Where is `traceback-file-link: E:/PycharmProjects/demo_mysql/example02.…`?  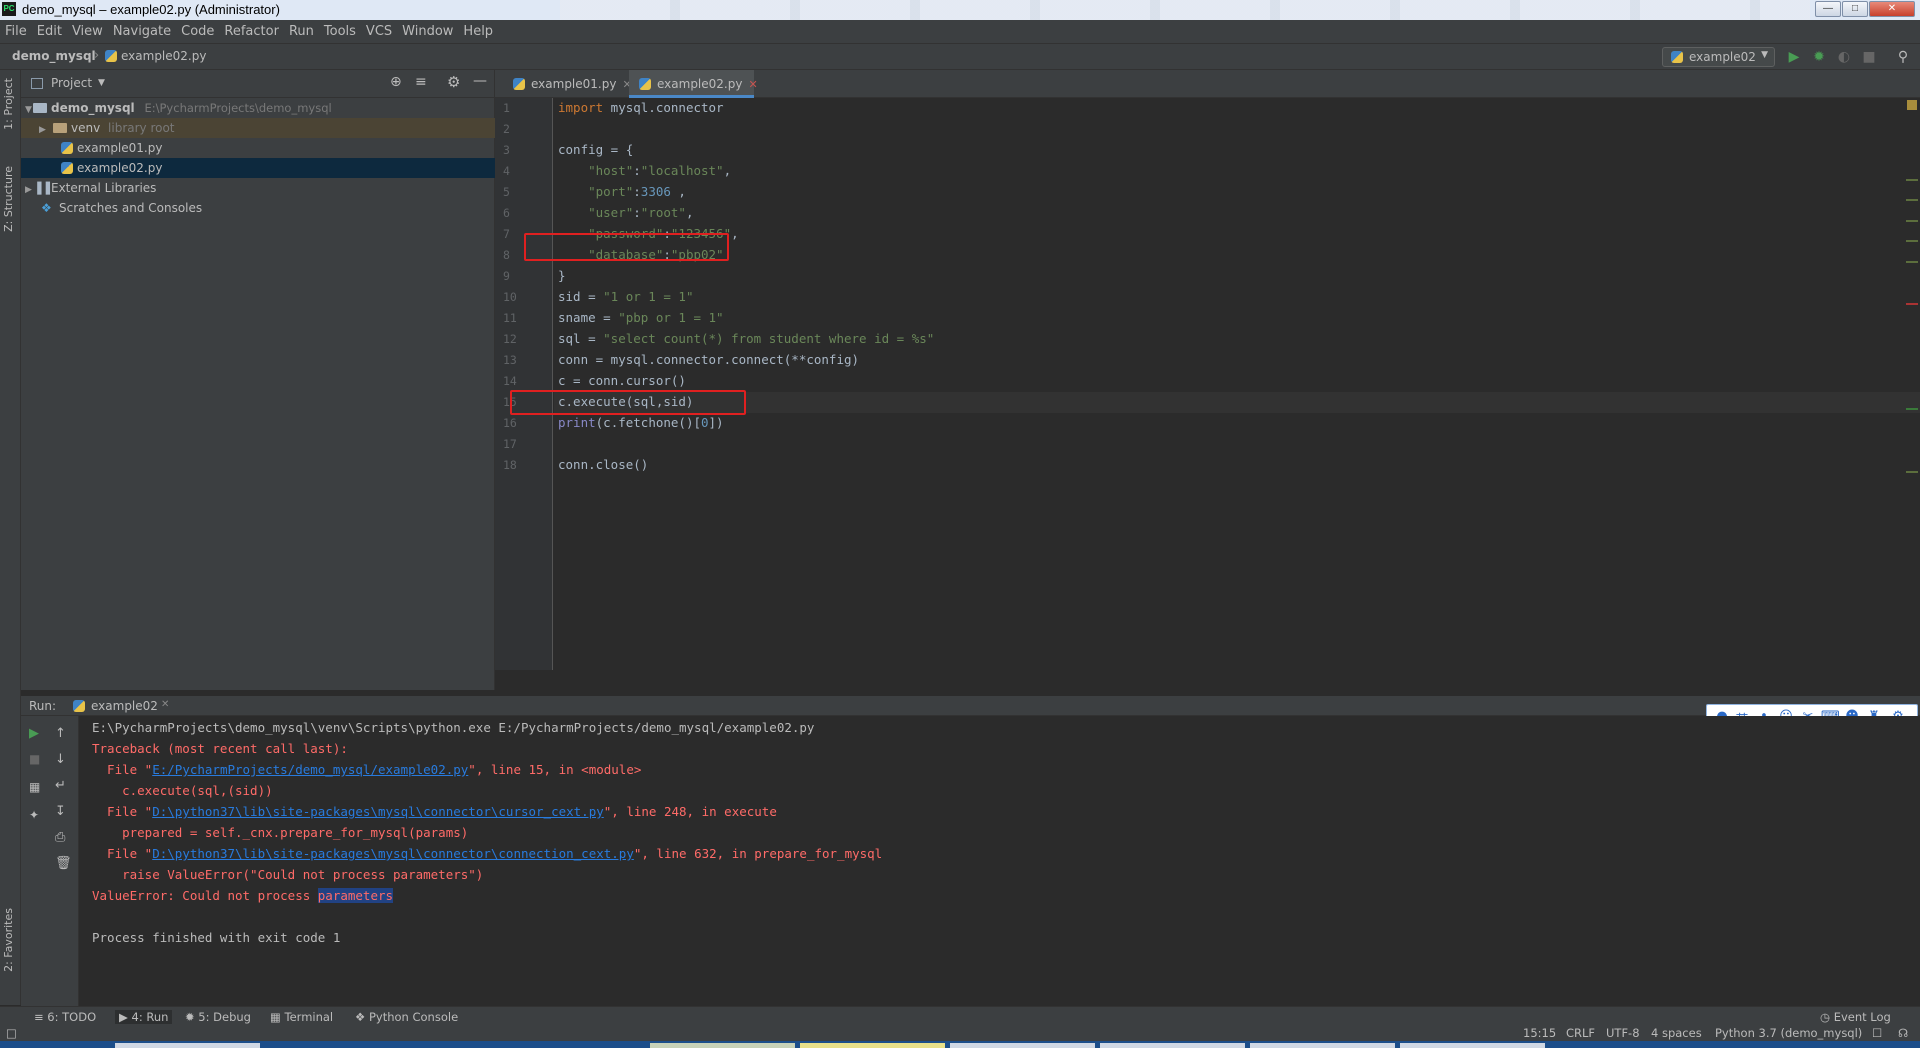
traceback-file-link: E:/PycharmProjects/demo_mysql/example02.… is located at coordinates (310, 769).